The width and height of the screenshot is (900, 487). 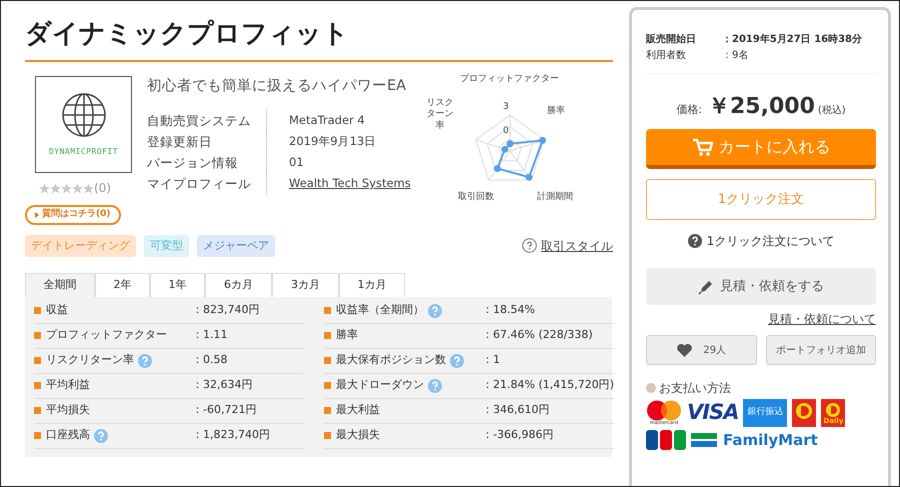 I want to click on tick-label: 3, so click(x=506, y=108).